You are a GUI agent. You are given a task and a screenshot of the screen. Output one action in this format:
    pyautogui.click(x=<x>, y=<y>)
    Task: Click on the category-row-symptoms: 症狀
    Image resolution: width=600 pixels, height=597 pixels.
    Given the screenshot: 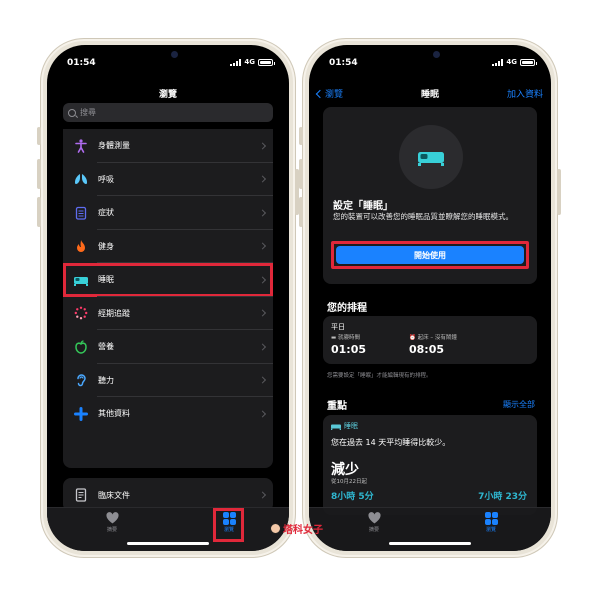 What is the action you would take?
    pyautogui.click(x=168, y=213)
    